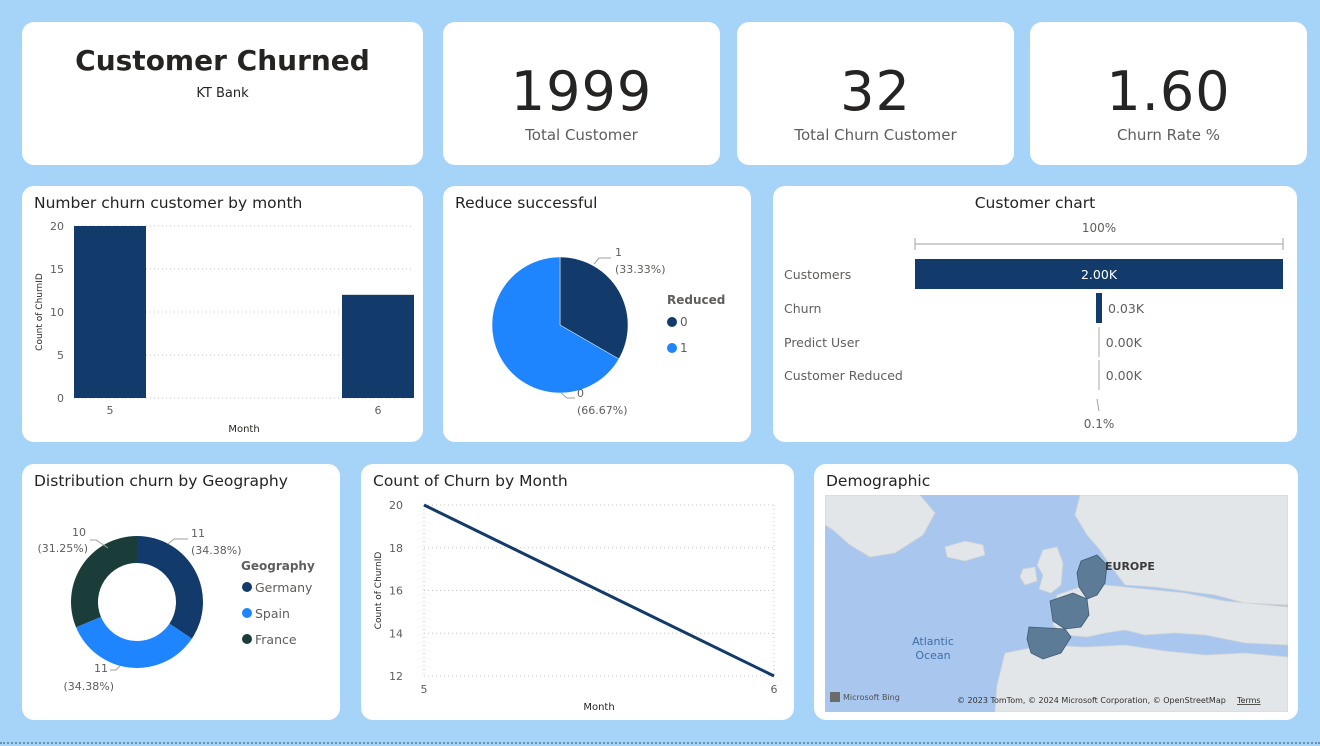 The height and width of the screenshot is (746, 1320). I want to click on funnel-category-label: Churn, so click(802, 308).